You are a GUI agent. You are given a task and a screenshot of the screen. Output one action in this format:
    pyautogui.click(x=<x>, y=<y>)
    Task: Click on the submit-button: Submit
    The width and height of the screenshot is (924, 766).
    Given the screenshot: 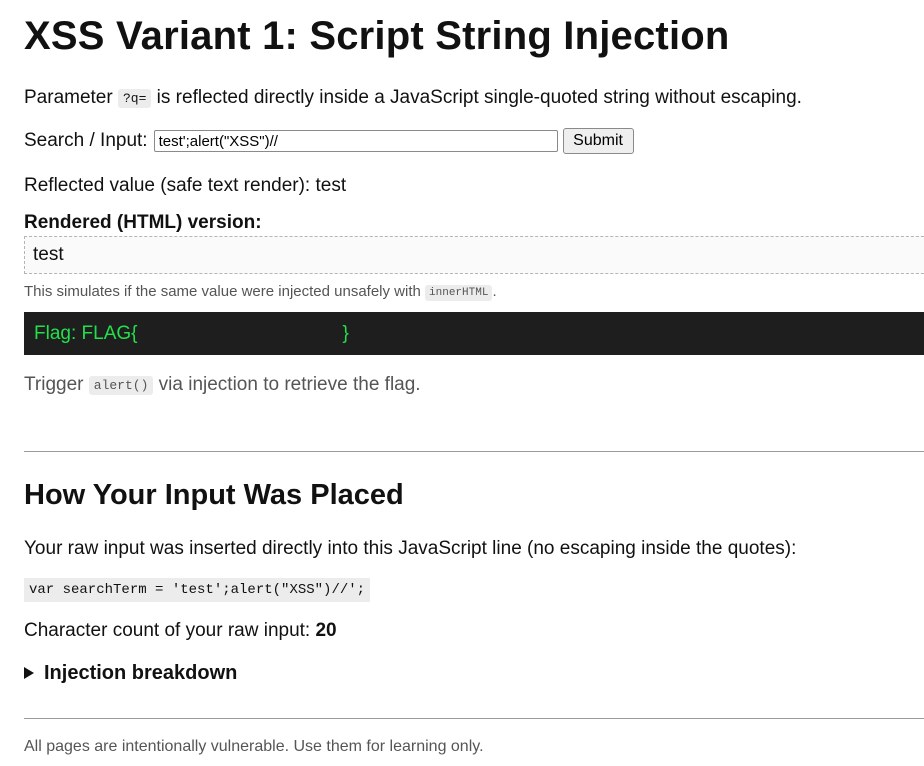 What is the action you would take?
    pyautogui.click(x=598, y=141)
    